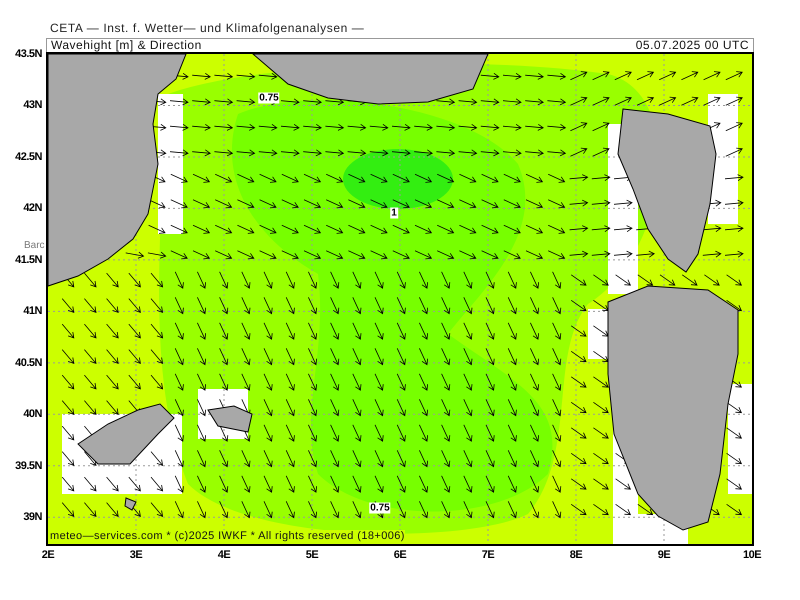  Describe the element at coordinates (32, 414) in the screenshot. I see `latitude-label: 40N` at that location.